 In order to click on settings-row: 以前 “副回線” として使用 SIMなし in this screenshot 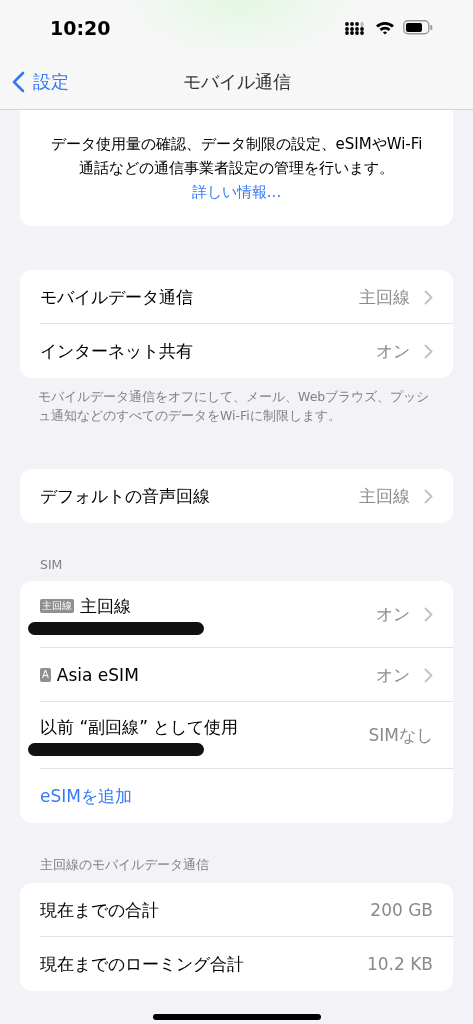, I will do `click(236, 735)`.